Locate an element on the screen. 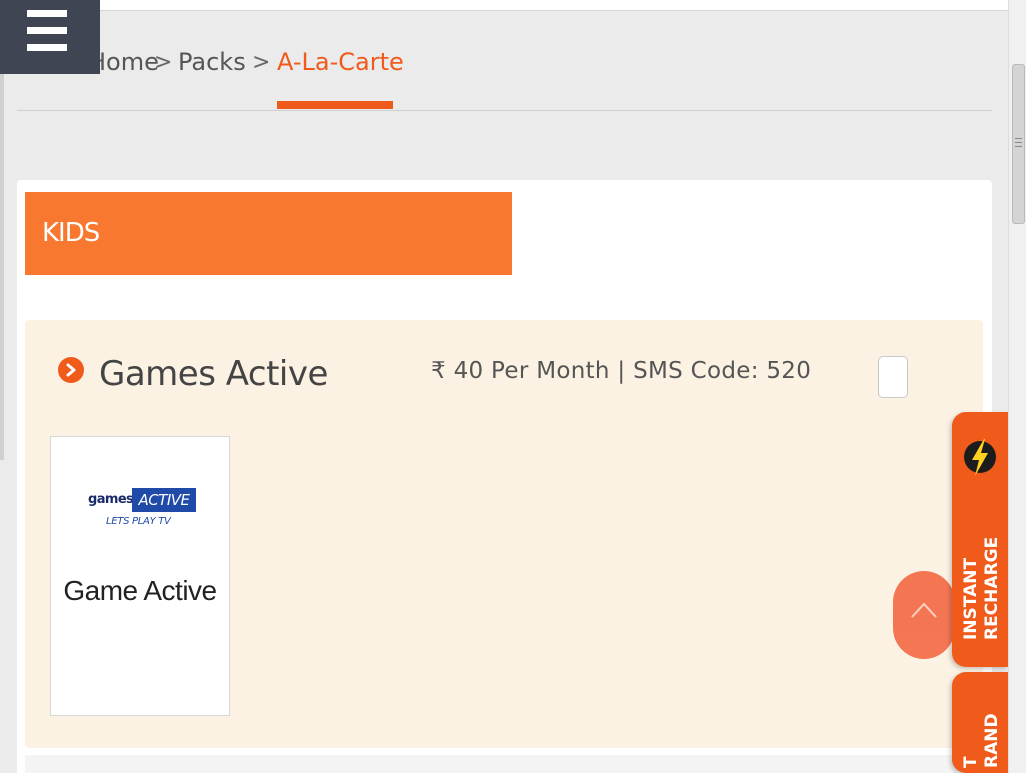 This screenshot has height=773, width=1026. chevron-up-icon is located at coordinates (924, 610).